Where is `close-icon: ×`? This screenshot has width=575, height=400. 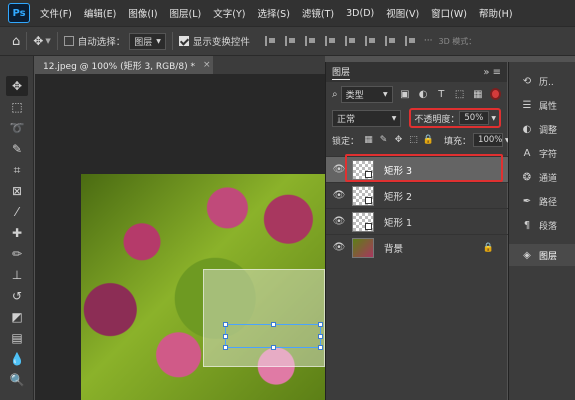 close-icon: × is located at coordinates (207, 65).